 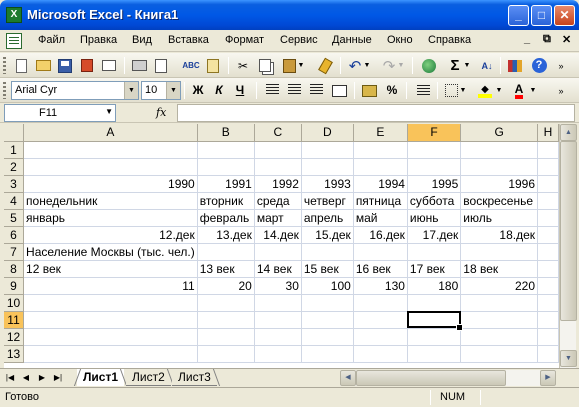 I want to click on cell-b10, so click(x=226, y=303).